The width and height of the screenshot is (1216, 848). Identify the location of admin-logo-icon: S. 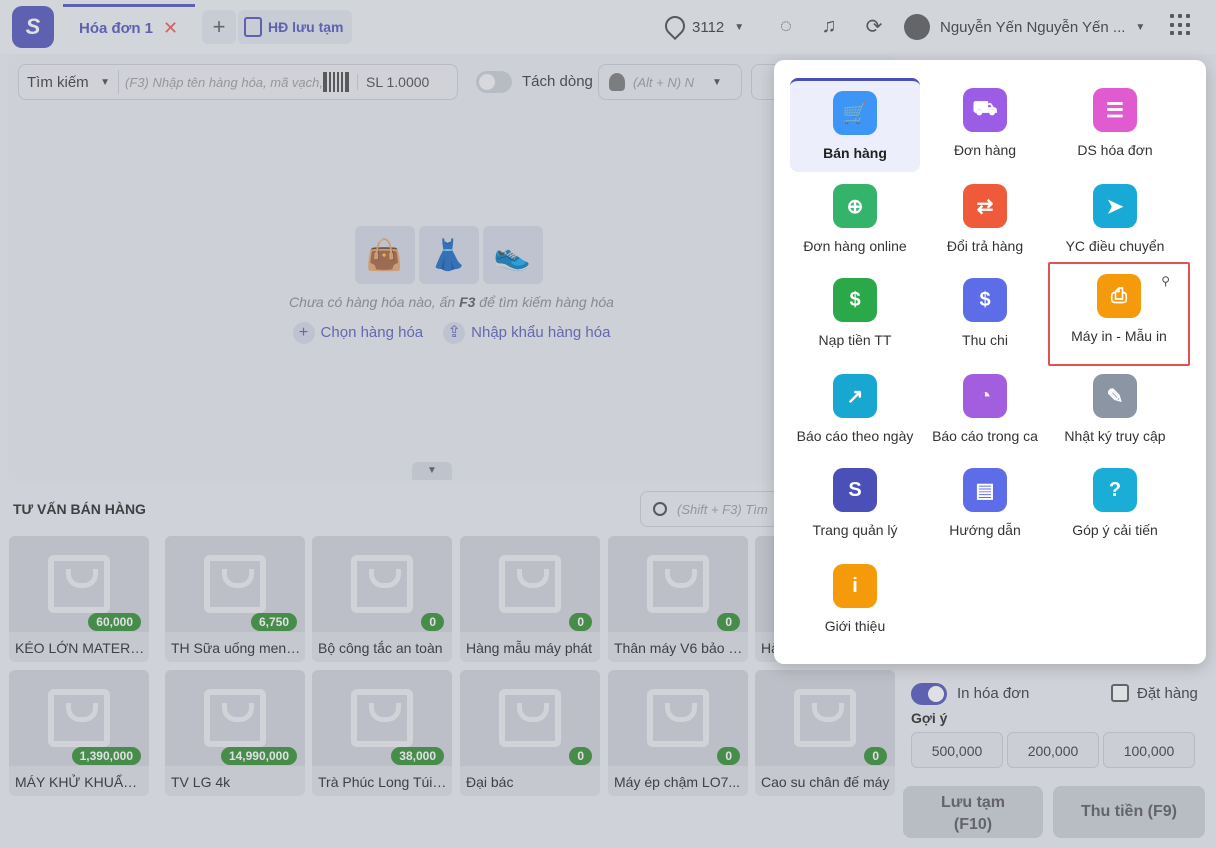
(855, 490).